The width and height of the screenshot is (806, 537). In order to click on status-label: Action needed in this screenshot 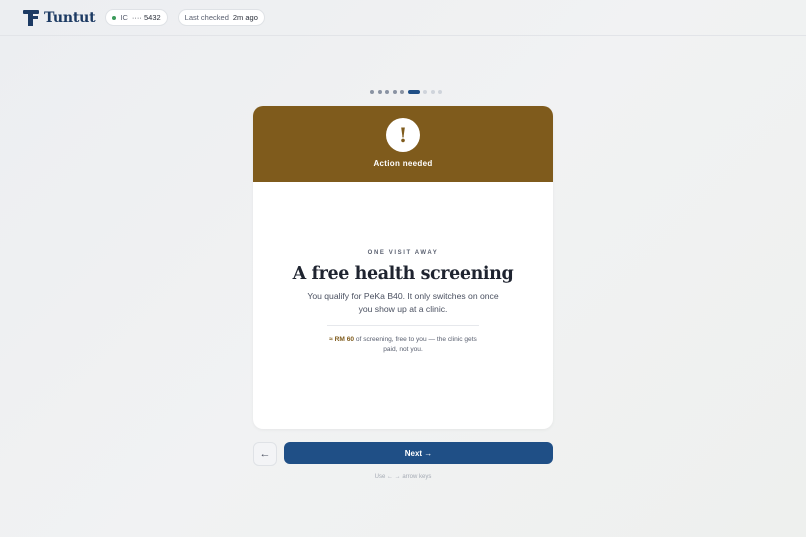, I will do `click(403, 163)`.